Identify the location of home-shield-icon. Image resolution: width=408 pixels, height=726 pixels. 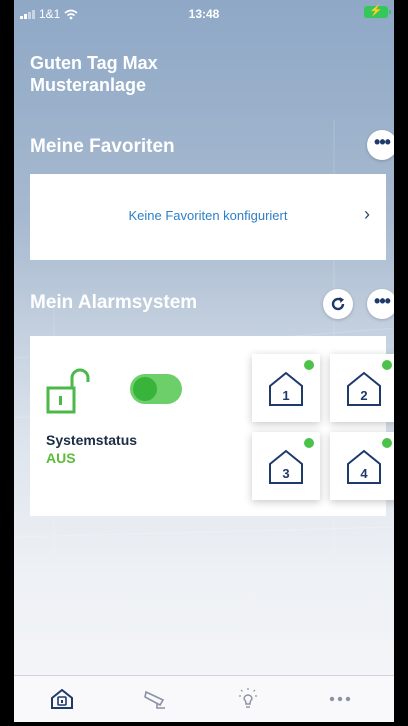
(62, 698).